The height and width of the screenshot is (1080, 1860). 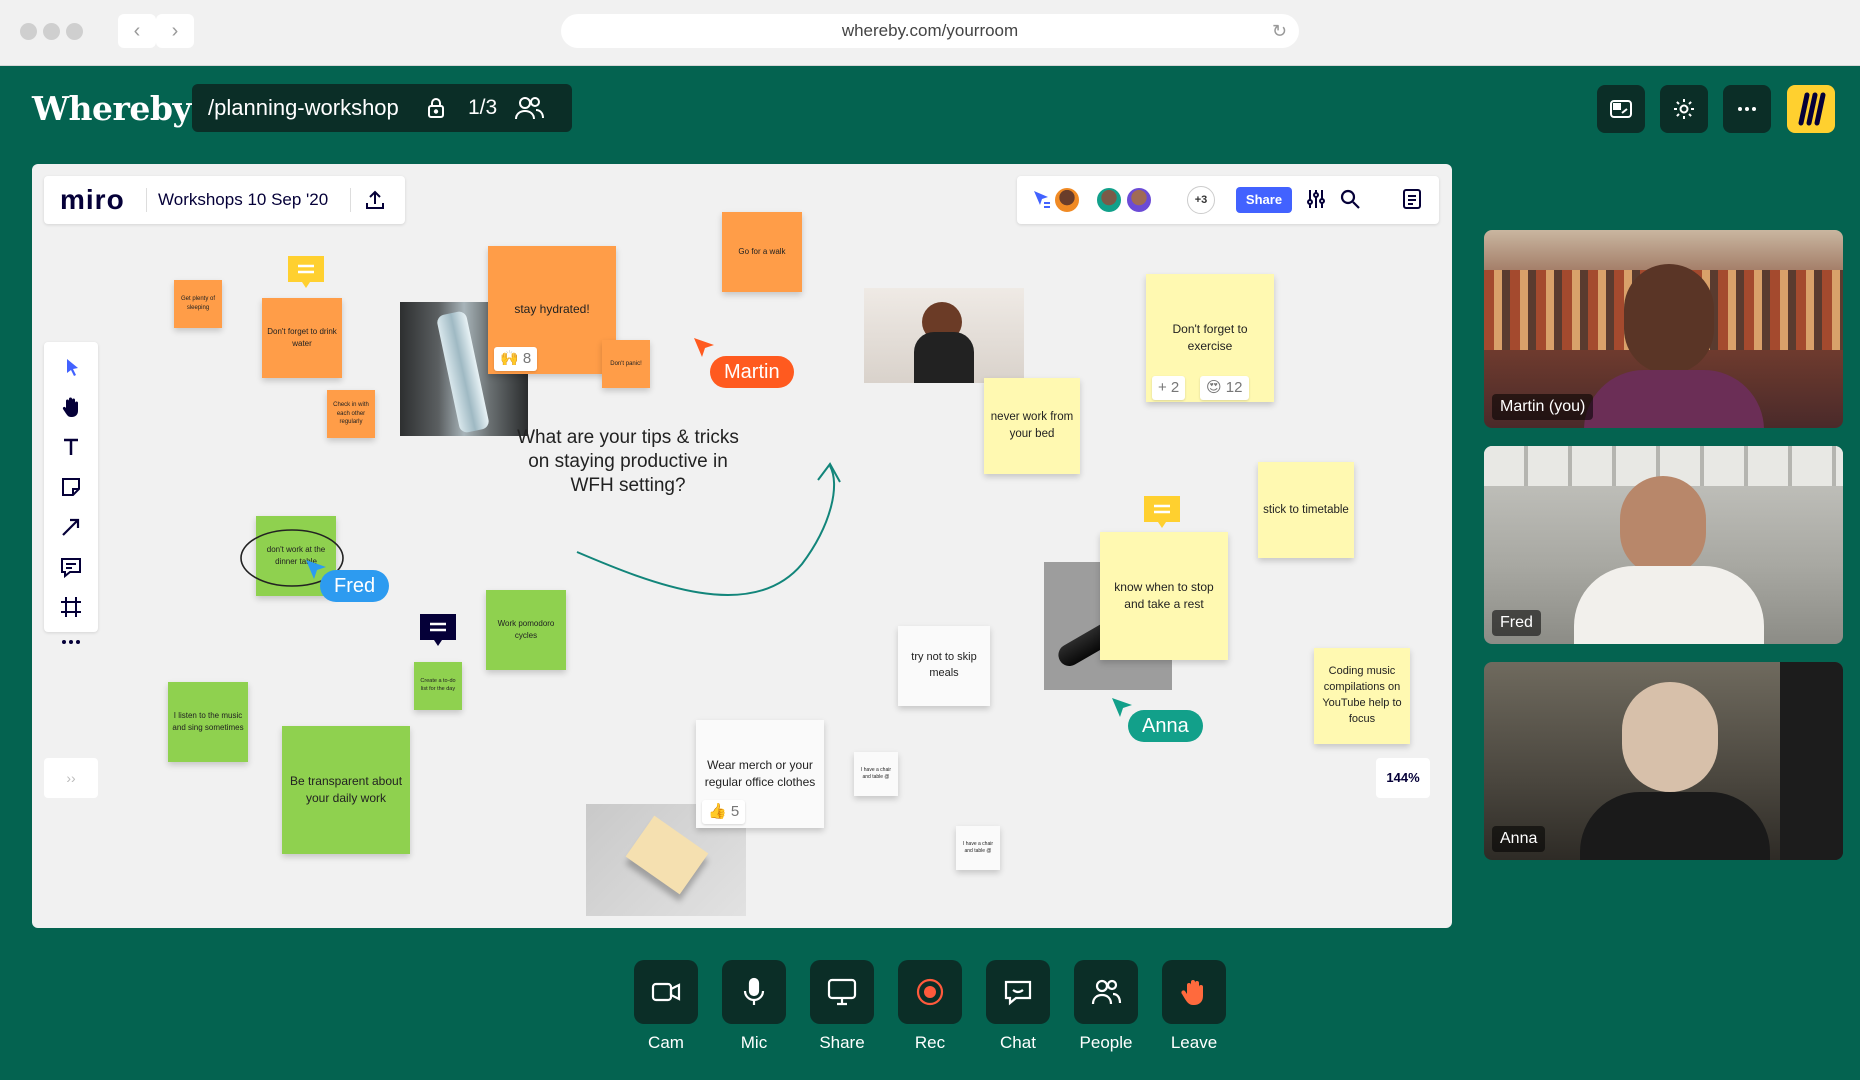 I want to click on cam-control: Cam, so click(x=666, y=1006).